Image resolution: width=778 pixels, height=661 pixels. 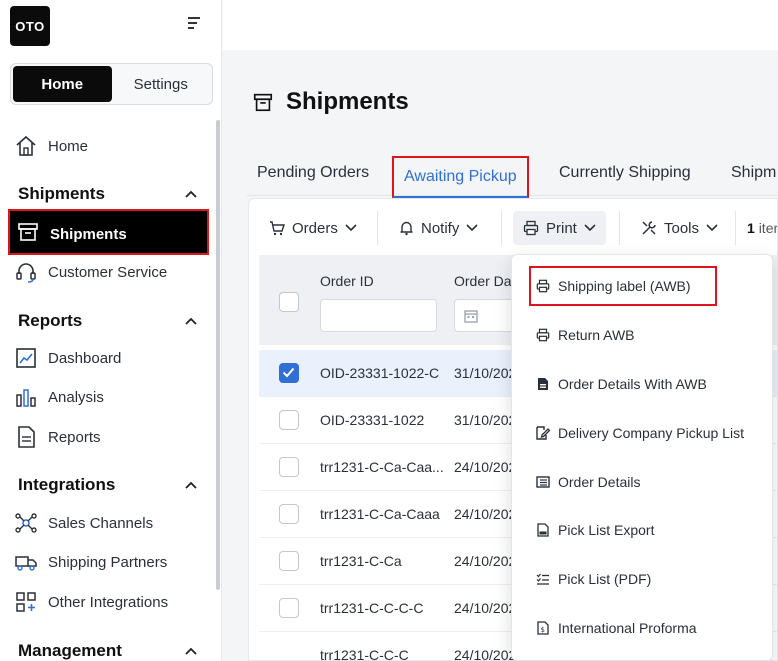 I want to click on house-icon, so click(x=26, y=146).